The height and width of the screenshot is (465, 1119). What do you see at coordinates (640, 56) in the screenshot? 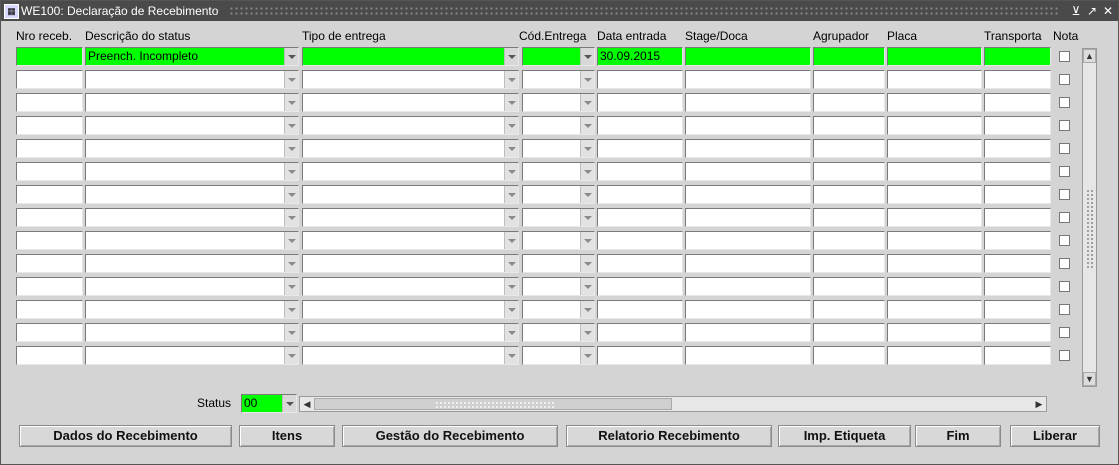
I see `data-entrada-field: 30.09.2015` at bounding box center [640, 56].